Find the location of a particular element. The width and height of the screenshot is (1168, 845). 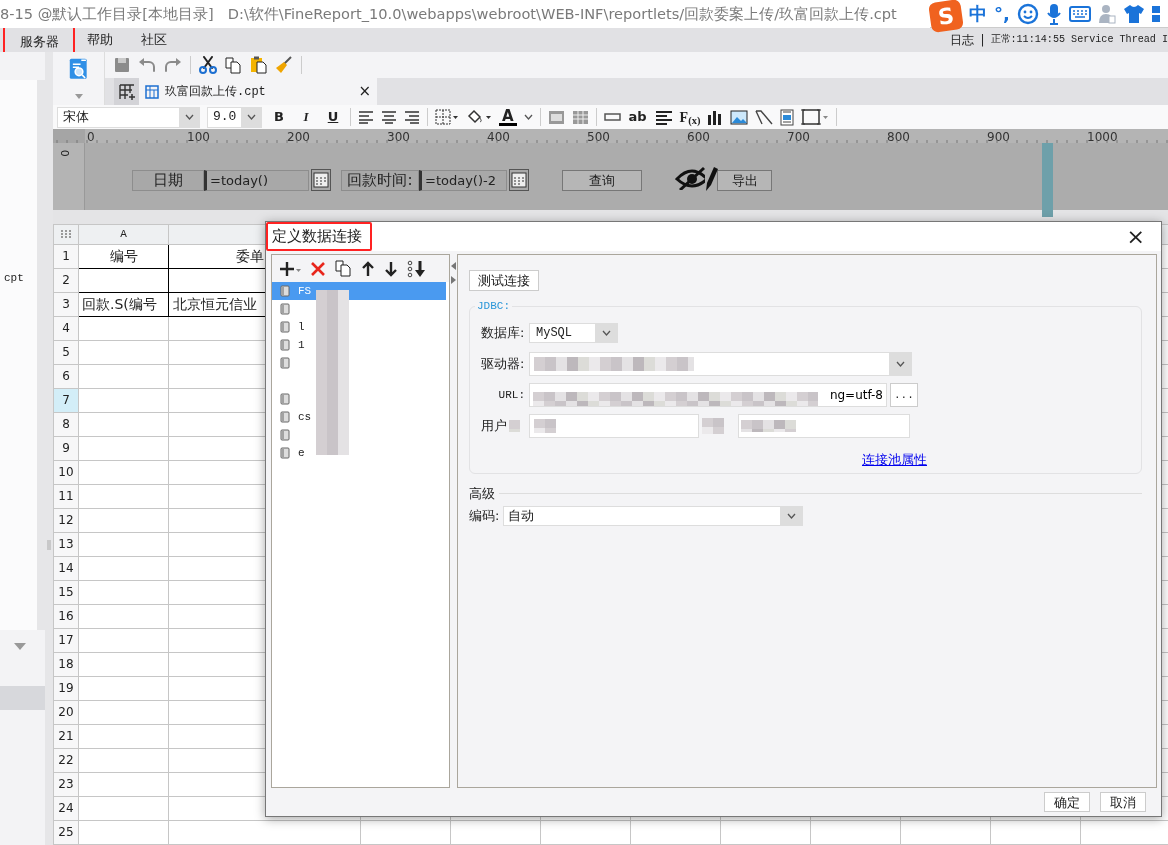

row-header: 14 is located at coordinates (66, 568).